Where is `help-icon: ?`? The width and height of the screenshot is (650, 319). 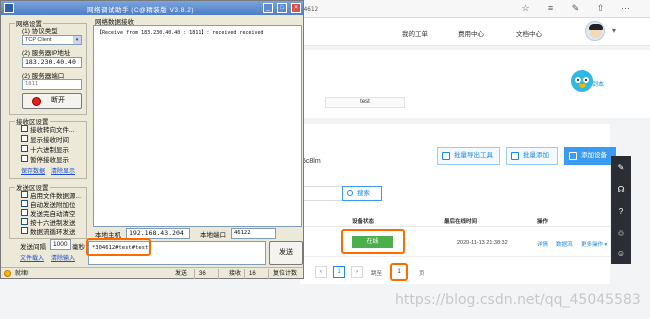 help-icon: ? is located at coordinates (621, 212).